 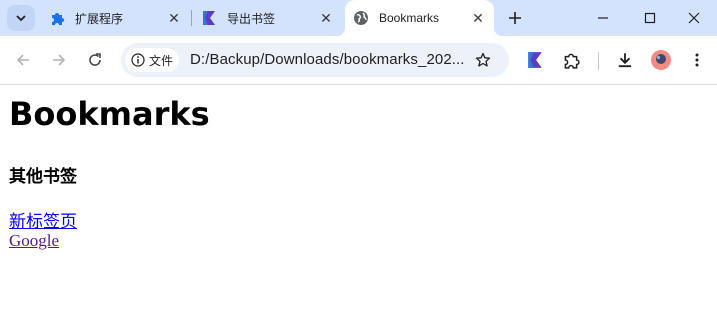 I want to click on new-tab-button, so click(x=515, y=18).